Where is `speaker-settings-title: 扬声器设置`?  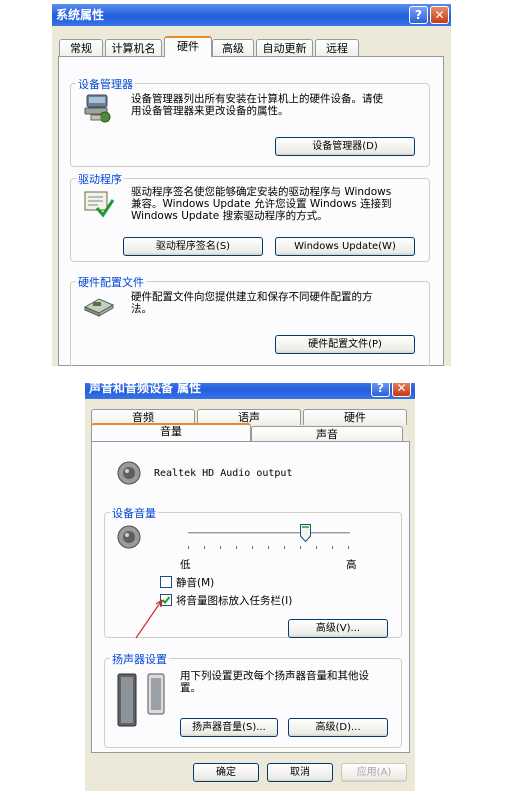 speaker-settings-title: 扬声器设置 is located at coordinates (139, 659).